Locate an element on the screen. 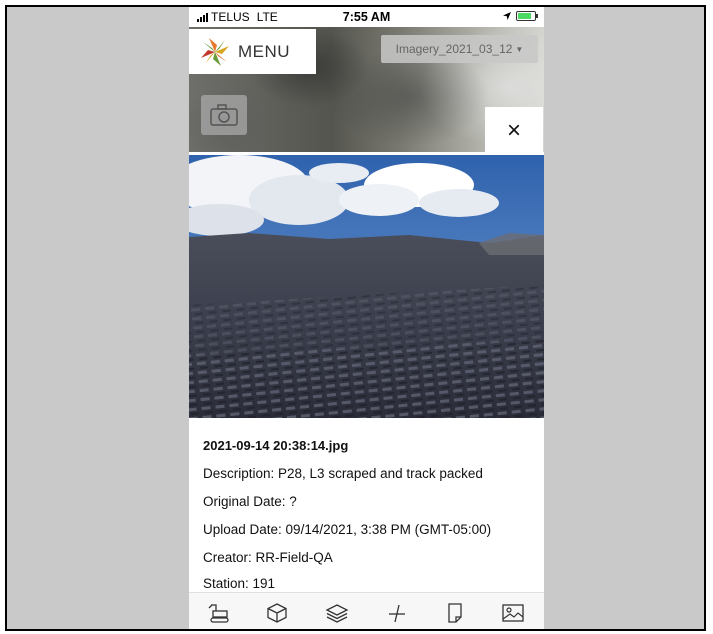 The height and width of the screenshot is (634, 713). bottom-toolbar is located at coordinates (366, 610).